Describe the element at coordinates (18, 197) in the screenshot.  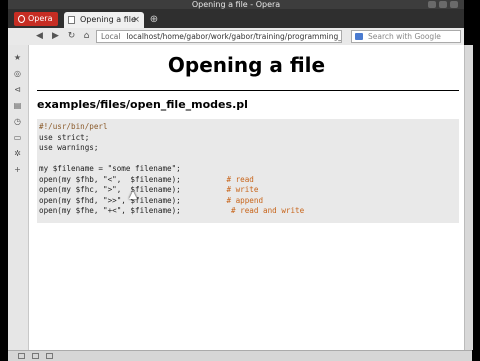
I see `side-panel: ★ ◎ ⊲ ▤ ◷ ▭ ✲ +` at that location.